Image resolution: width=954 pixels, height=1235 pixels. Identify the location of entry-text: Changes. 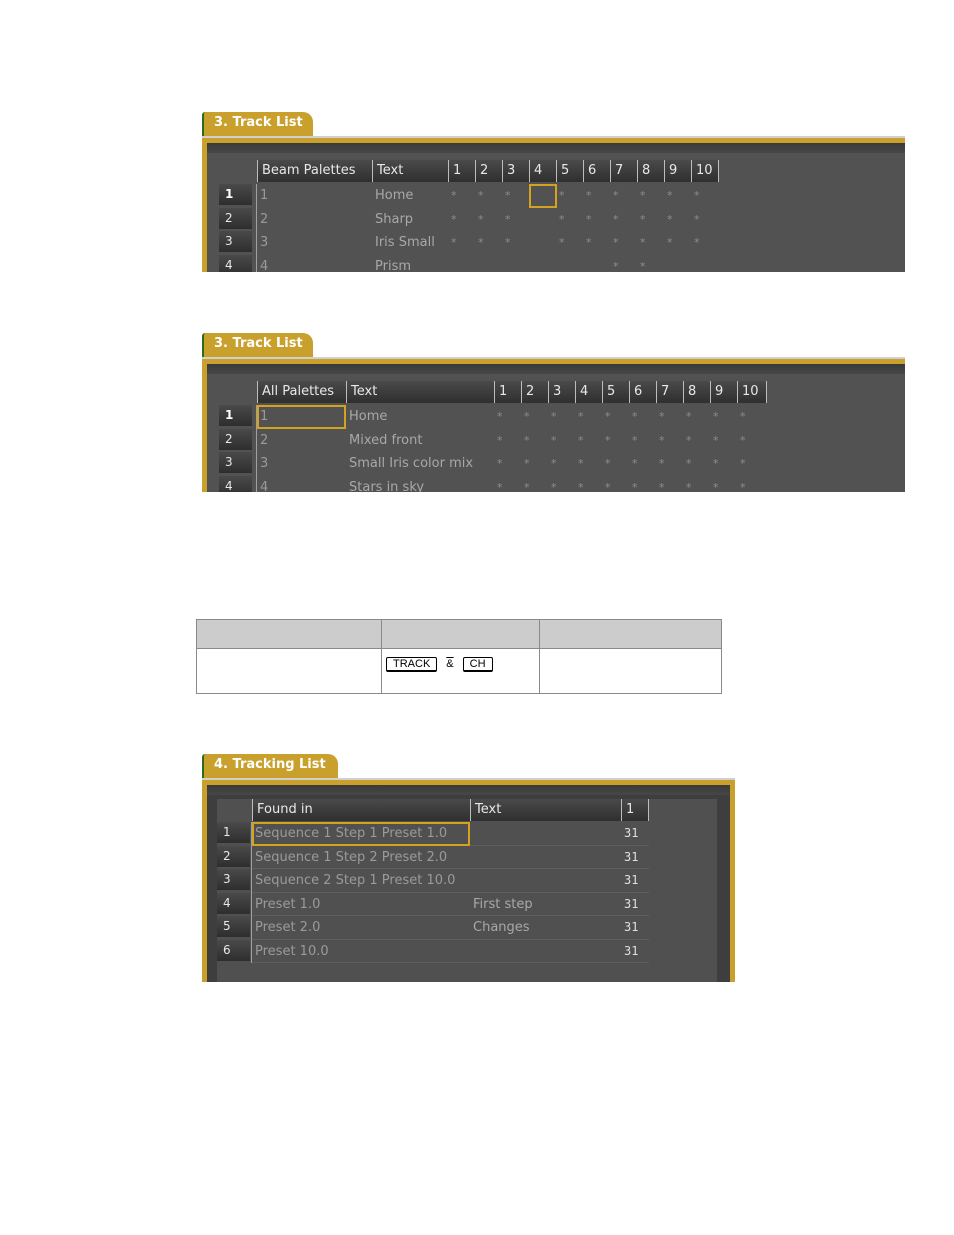
(500, 927).